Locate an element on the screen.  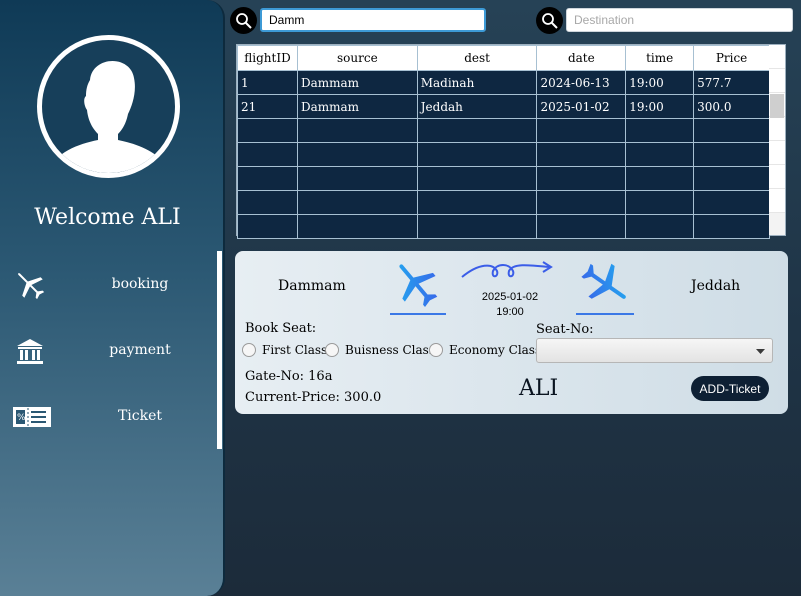
seat-no-label: Seat-No: is located at coordinates (565, 329).